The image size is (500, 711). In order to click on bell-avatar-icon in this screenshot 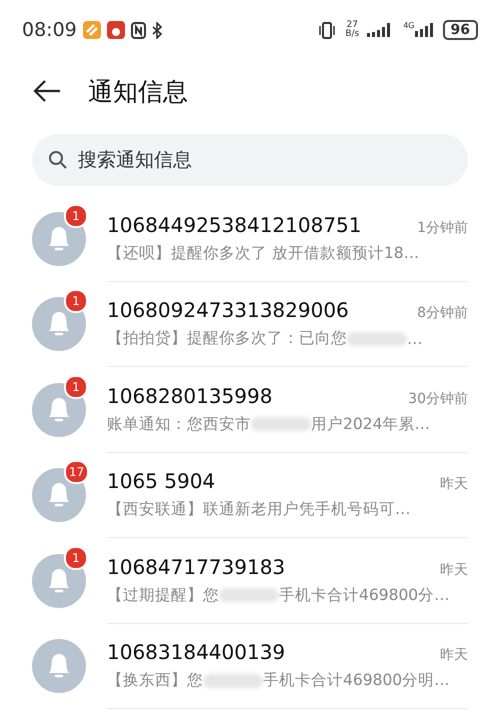, I will do `click(59, 666)`.